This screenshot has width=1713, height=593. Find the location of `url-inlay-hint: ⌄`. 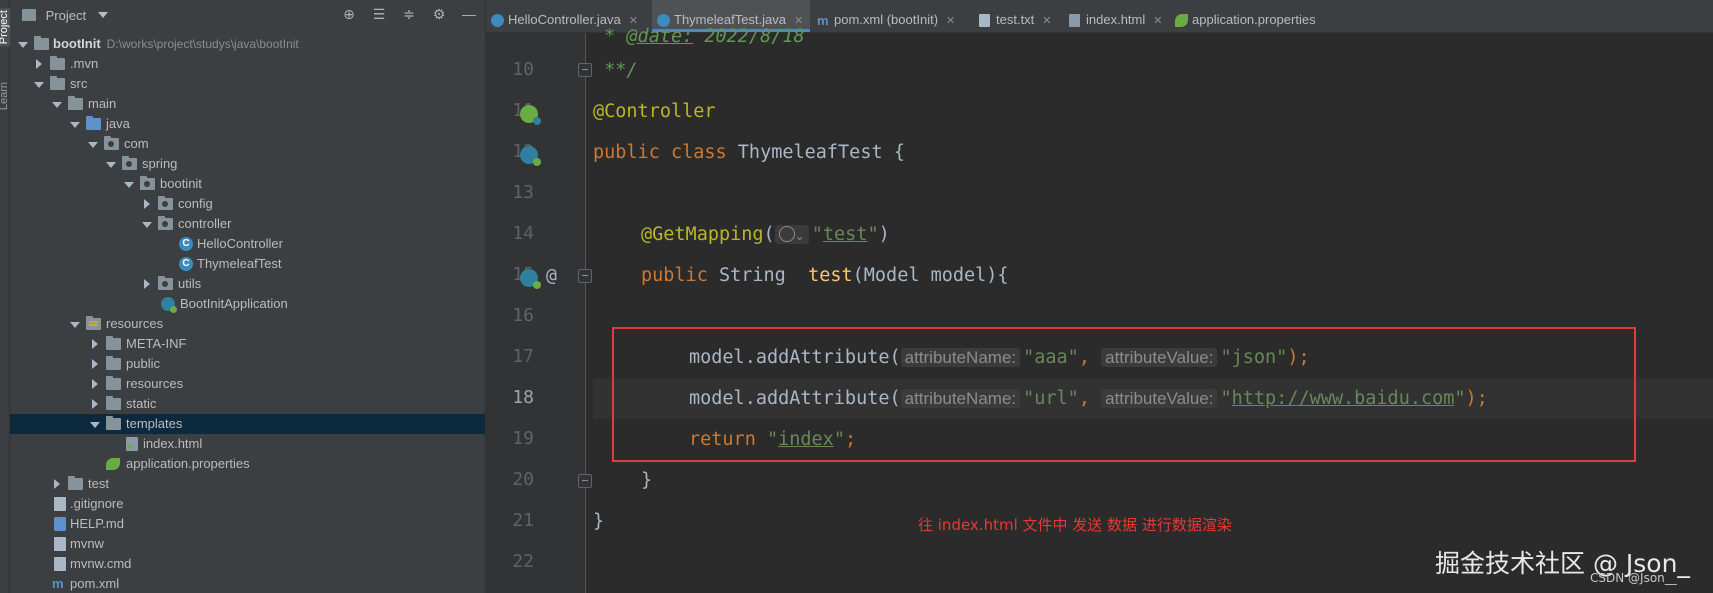

url-inlay-hint: ⌄ is located at coordinates (791, 234).